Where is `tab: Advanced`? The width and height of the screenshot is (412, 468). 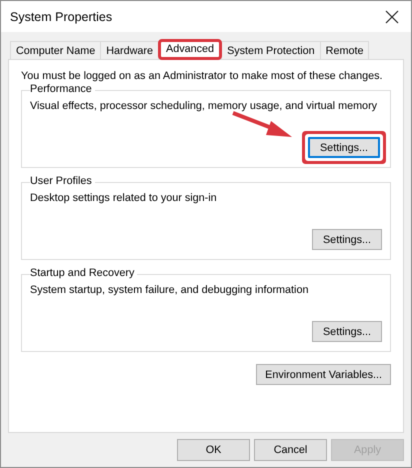 tab: Advanced is located at coordinates (190, 49).